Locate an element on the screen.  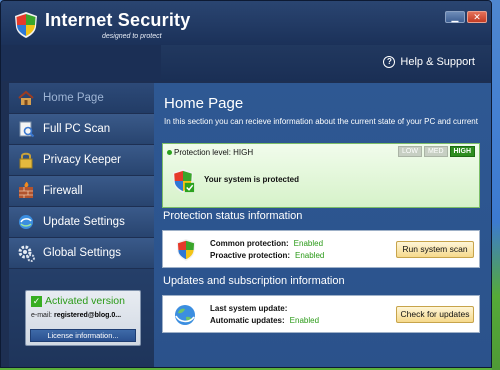
help-bar: ? Help & Support is located at coordinates (326, 63).